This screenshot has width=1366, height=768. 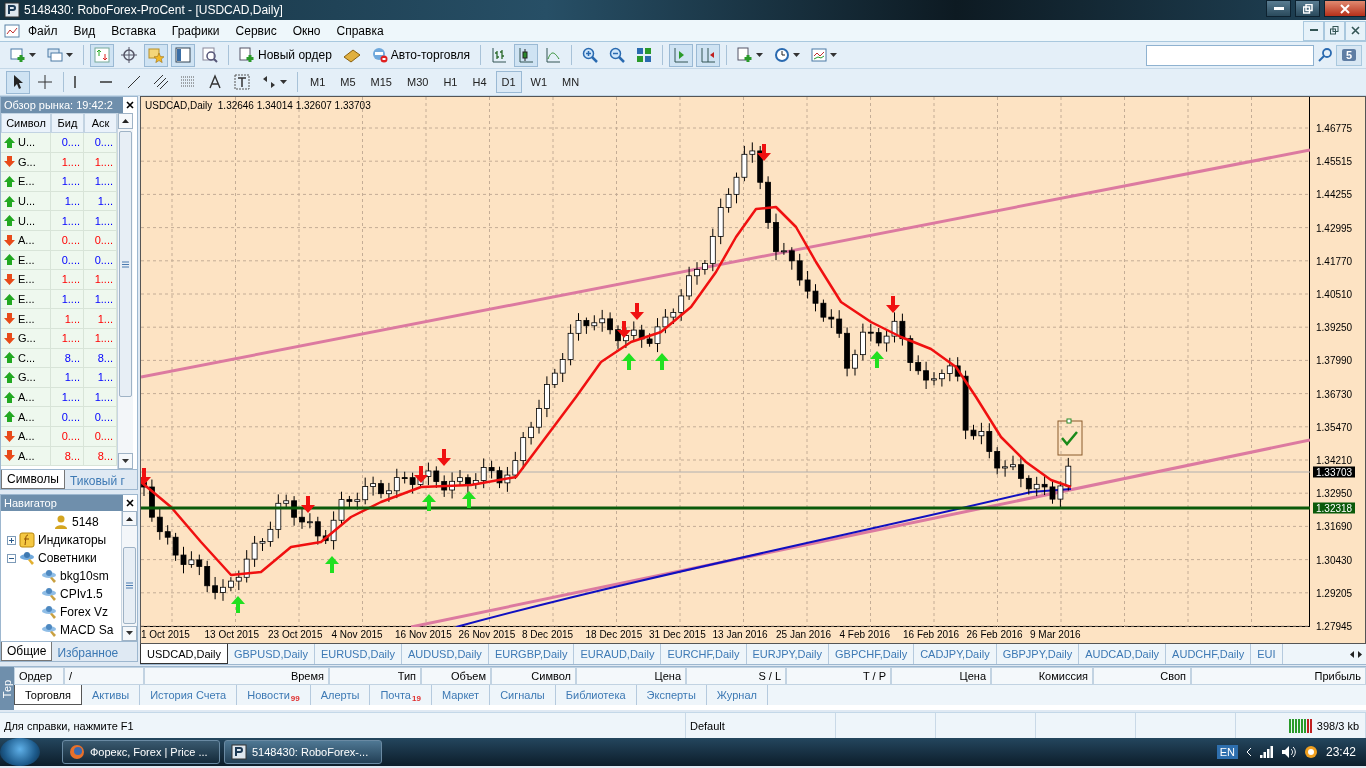 What do you see at coordinates (67, 558) in the screenshot?
I see `tree-item-label: Советники` at bounding box center [67, 558].